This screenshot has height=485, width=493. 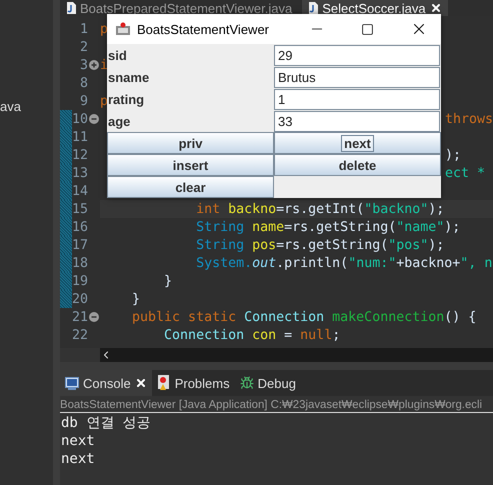 What do you see at coordinates (190, 143) in the screenshot?
I see `action-button: priv` at bounding box center [190, 143].